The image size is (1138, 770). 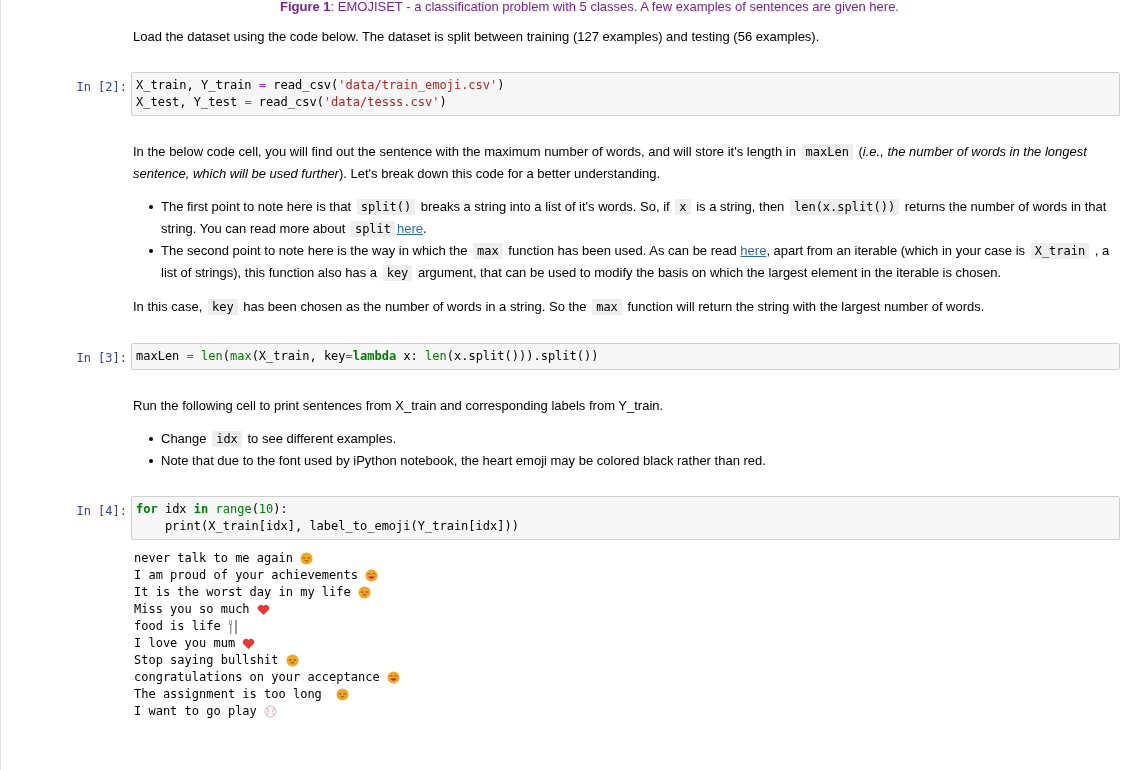 What do you see at coordinates (257, 677) in the screenshot?
I see `output-line: congratulations on your acceptance` at bounding box center [257, 677].